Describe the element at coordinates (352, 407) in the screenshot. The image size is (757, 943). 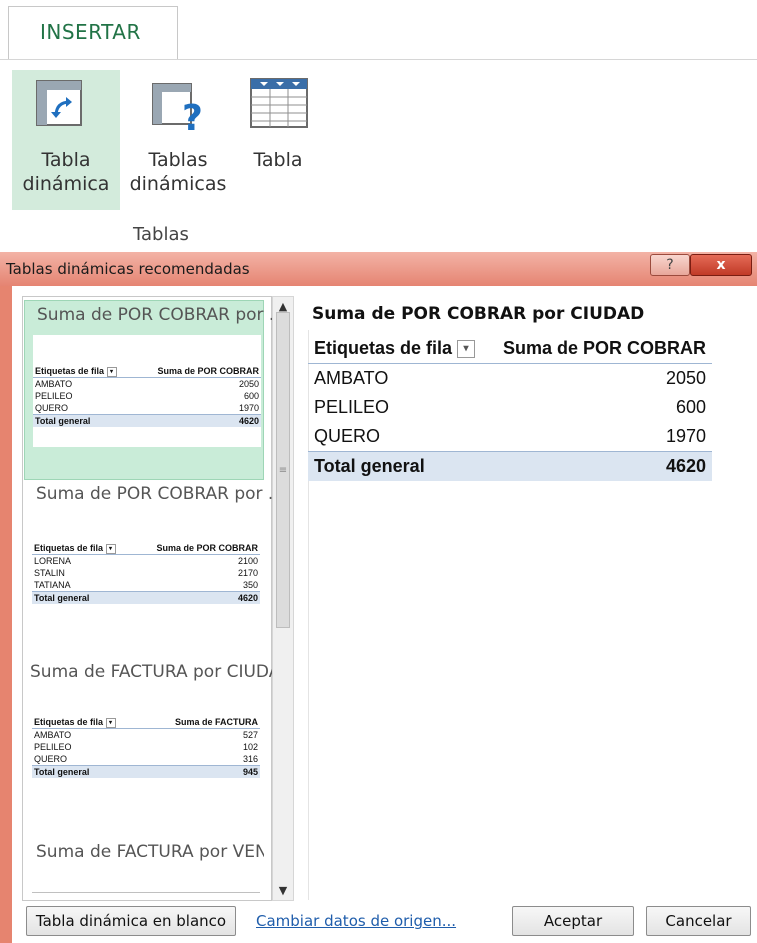
I see `row-label: PELILEO` at that location.